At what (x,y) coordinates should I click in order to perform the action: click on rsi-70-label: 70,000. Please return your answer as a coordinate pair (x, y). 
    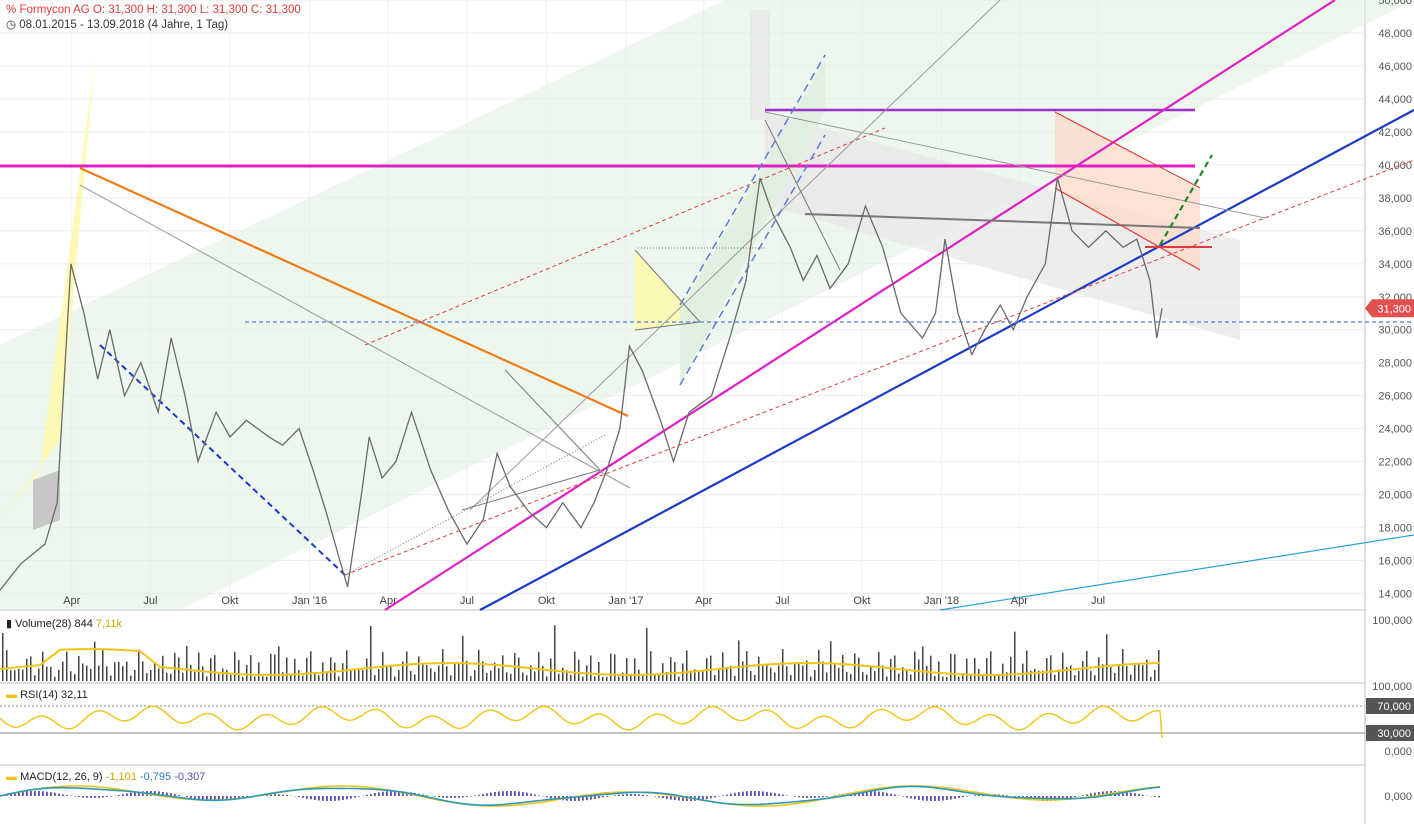
    Looking at the image, I should click on (1394, 707).